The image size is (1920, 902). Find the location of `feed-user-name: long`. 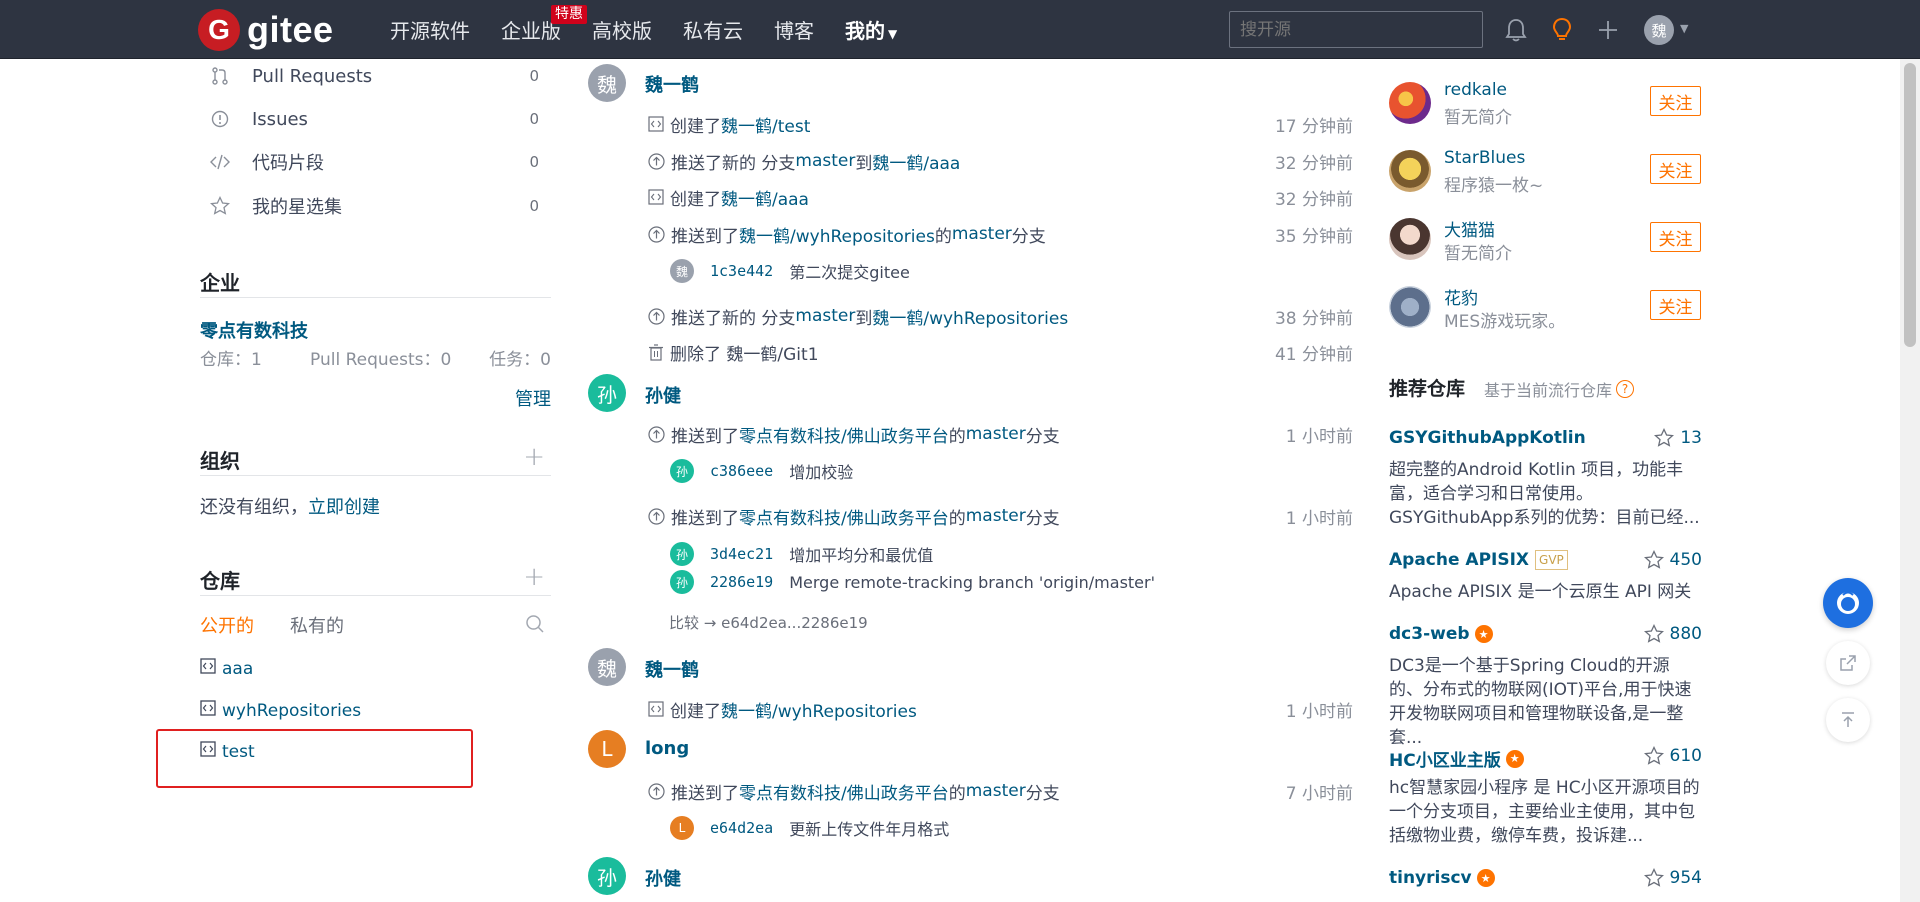

feed-user-name: long is located at coordinates (667, 748).